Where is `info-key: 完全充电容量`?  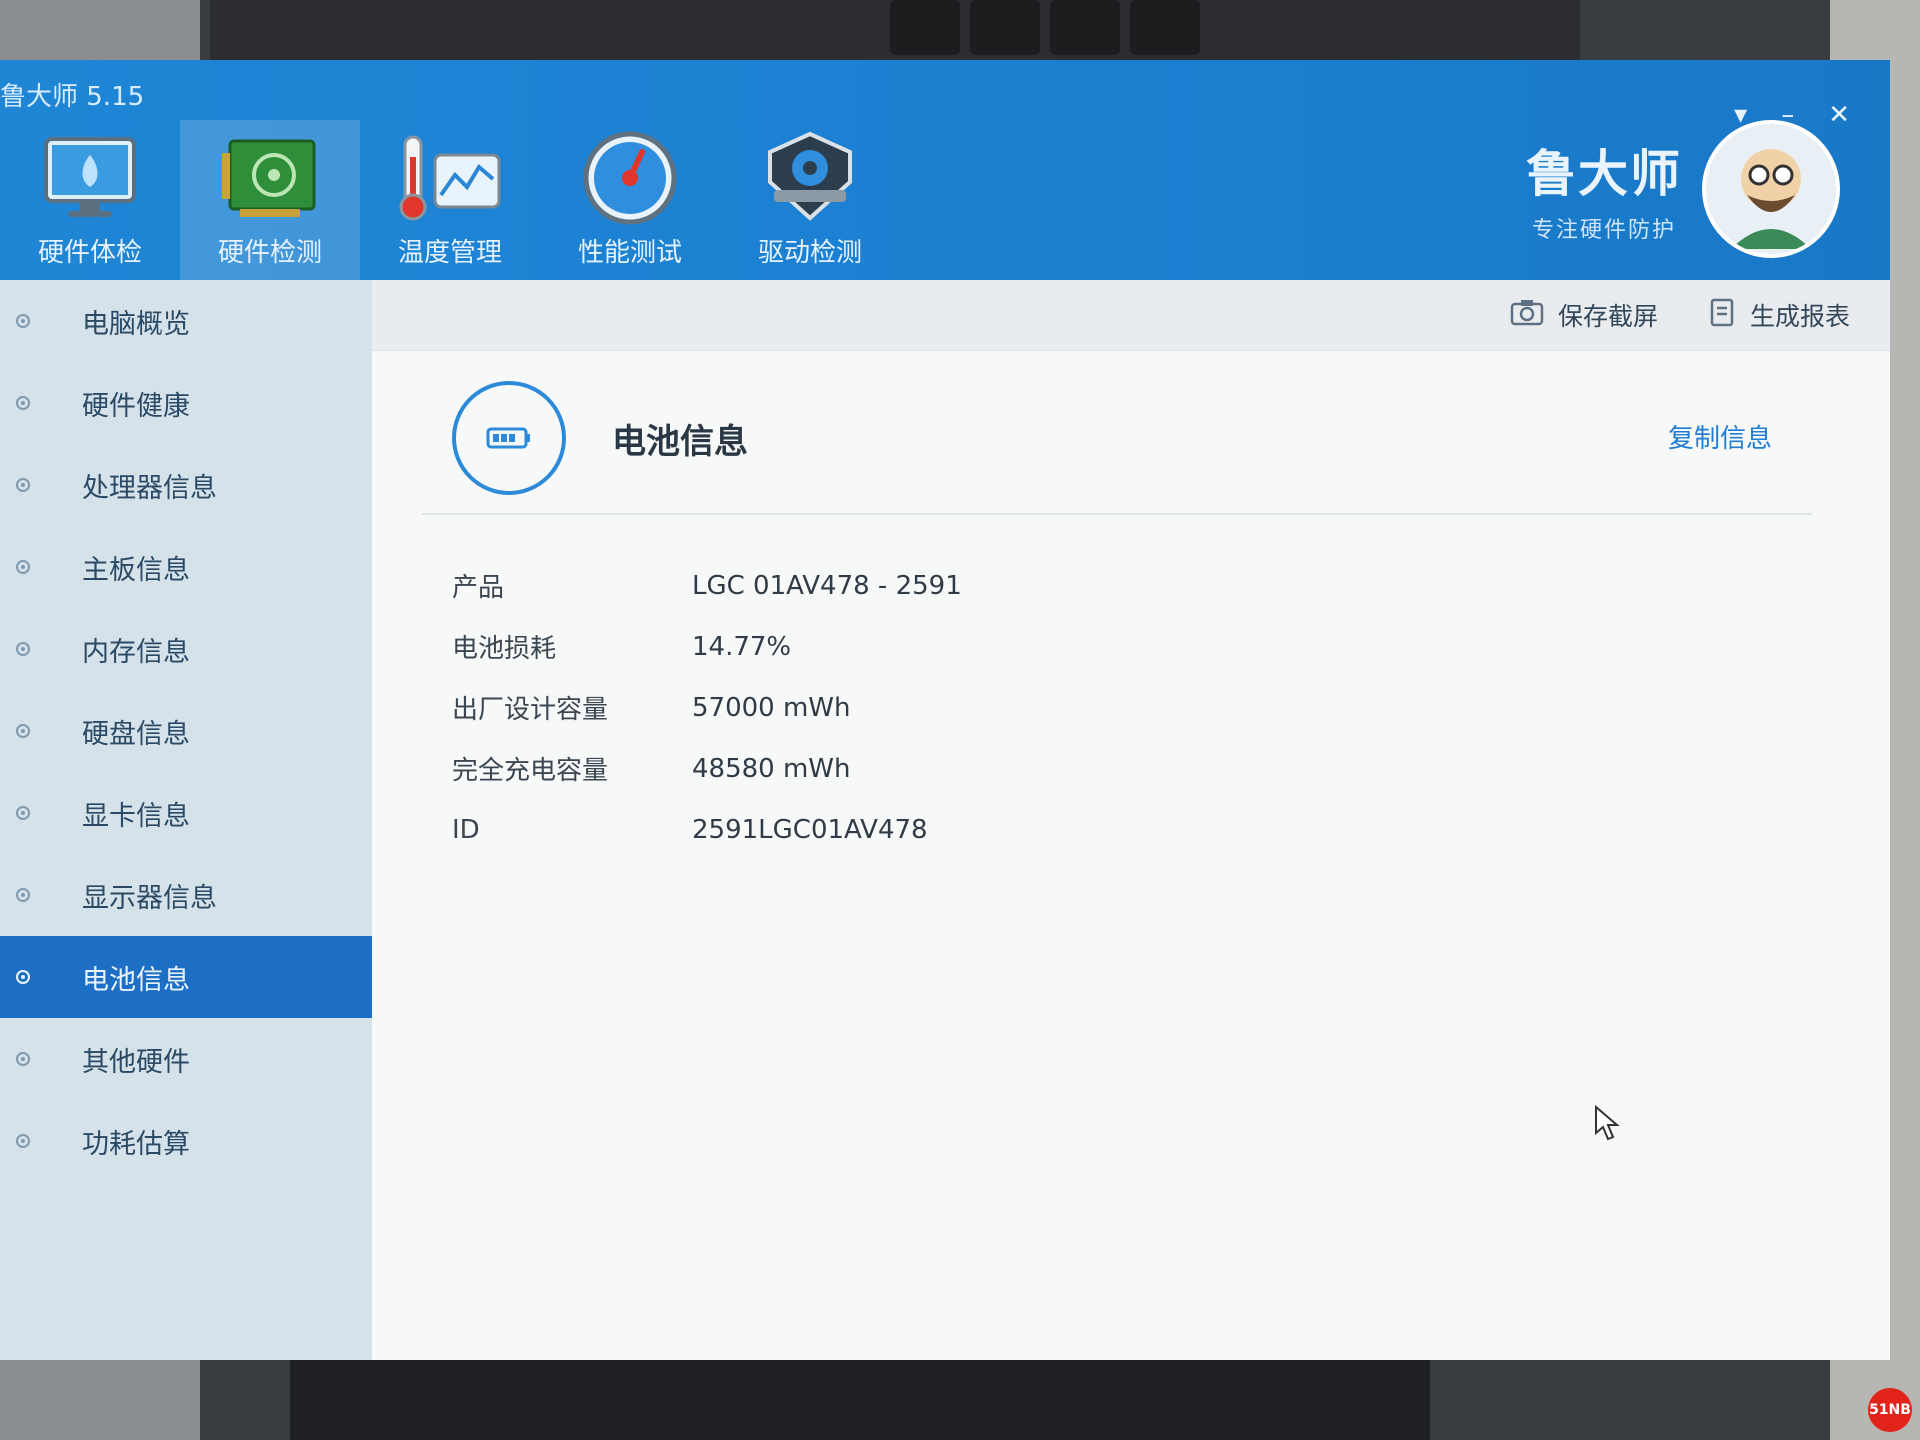 info-key: 完全充电容量 is located at coordinates (530, 771).